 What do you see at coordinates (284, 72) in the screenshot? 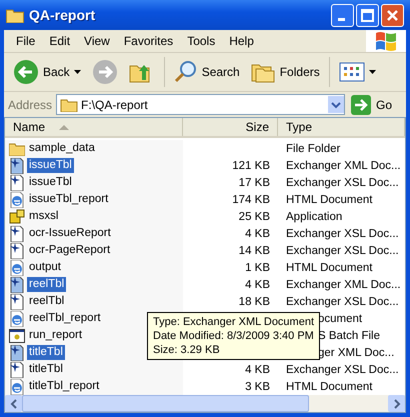
I see `folders-button: Folders` at bounding box center [284, 72].